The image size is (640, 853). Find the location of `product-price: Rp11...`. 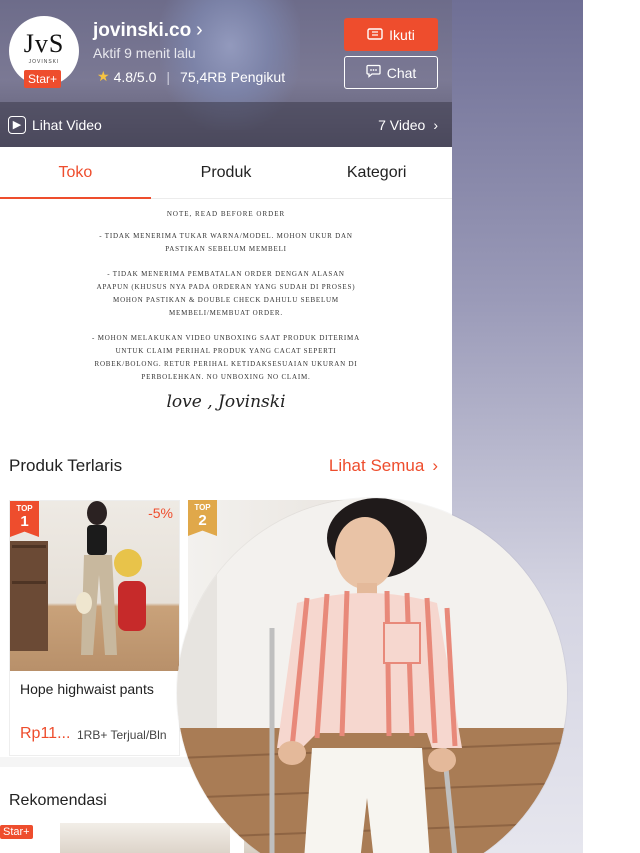

product-price: Rp11... is located at coordinates (45, 733).